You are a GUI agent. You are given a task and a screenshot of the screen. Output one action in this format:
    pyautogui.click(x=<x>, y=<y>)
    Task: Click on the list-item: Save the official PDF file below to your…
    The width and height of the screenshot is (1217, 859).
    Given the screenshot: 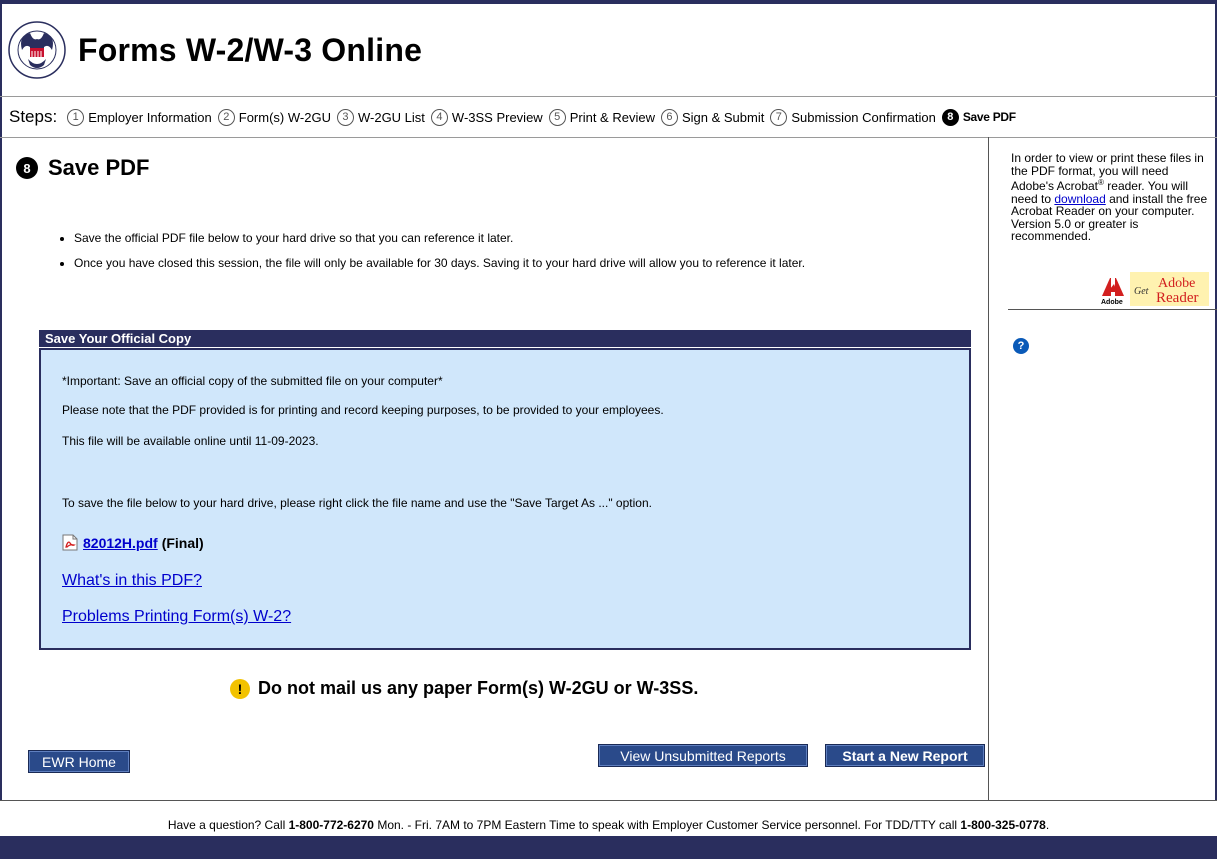 What is the action you would take?
    pyautogui.click(x=534, y=238)
    